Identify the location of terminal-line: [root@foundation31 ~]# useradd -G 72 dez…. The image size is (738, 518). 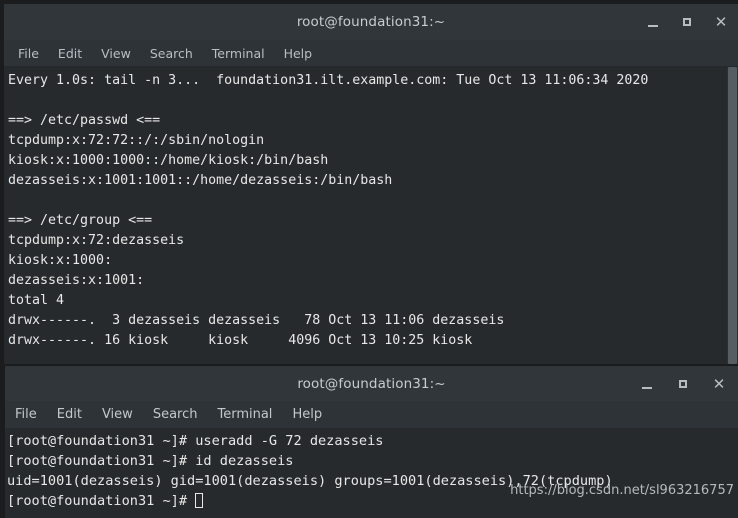
(195, 441).